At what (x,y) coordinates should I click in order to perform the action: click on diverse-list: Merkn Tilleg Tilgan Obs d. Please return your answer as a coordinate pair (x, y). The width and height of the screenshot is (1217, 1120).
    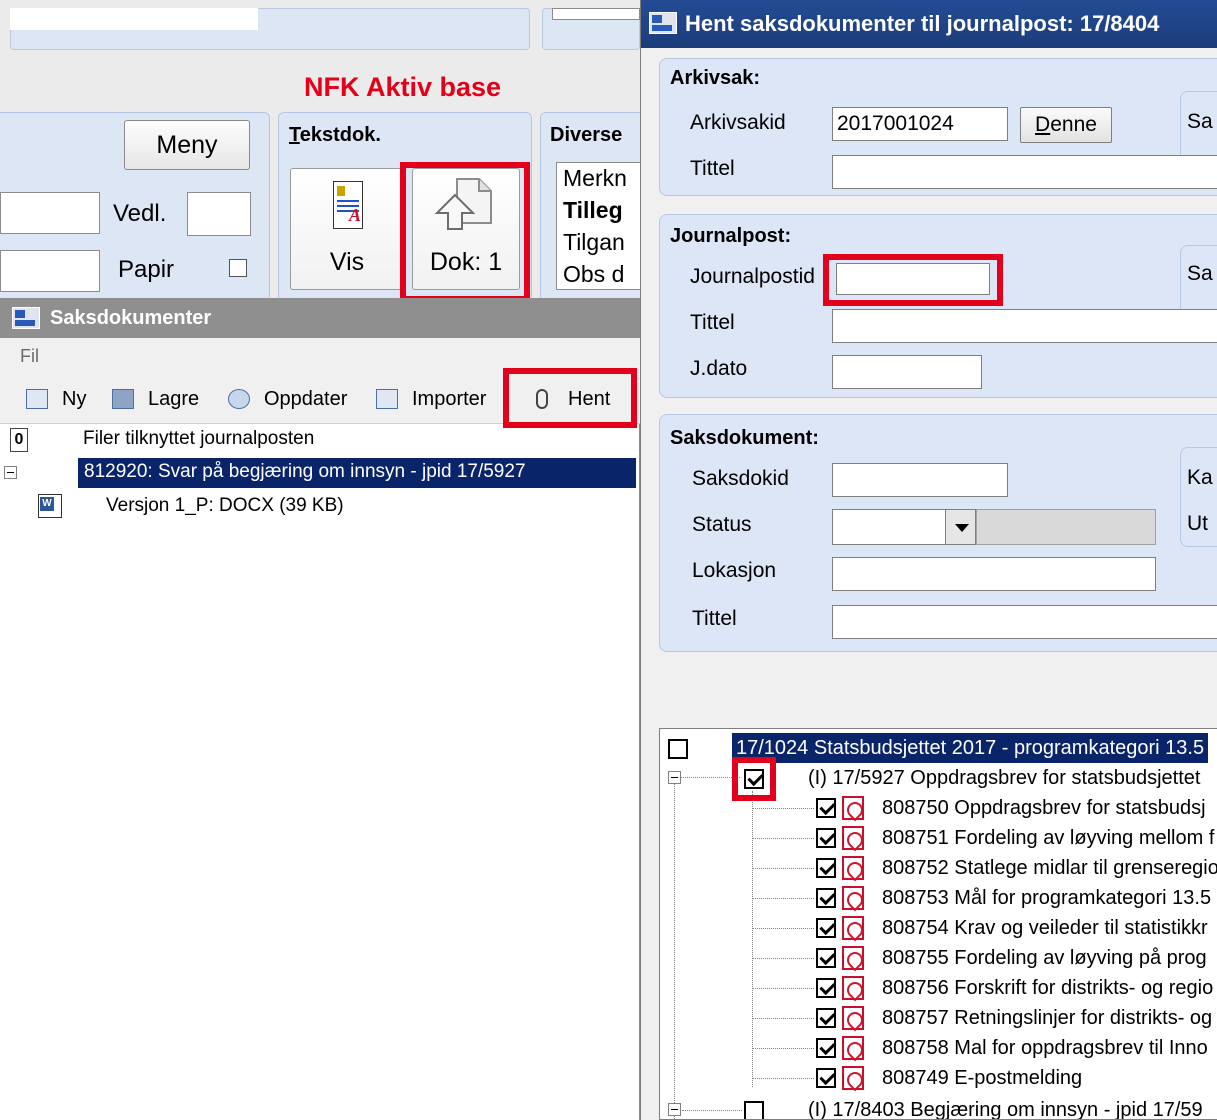
    Looking at the image, I should click on (601, 226).